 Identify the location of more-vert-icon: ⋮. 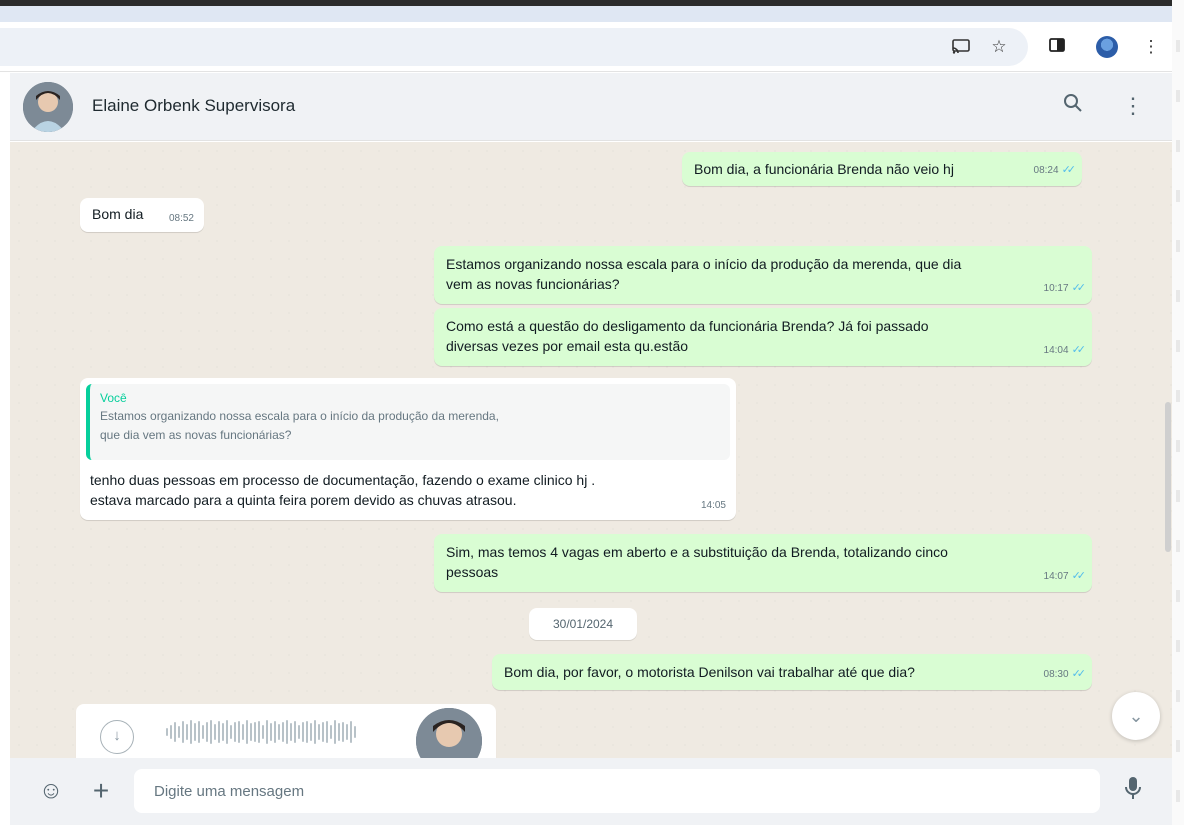
(1151, 47).